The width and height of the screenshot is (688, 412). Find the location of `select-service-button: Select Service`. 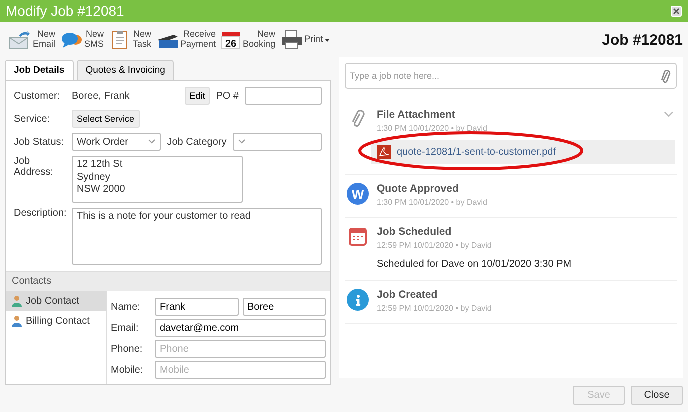

select-service-button: Select Service is located at coordinates (106, 119).